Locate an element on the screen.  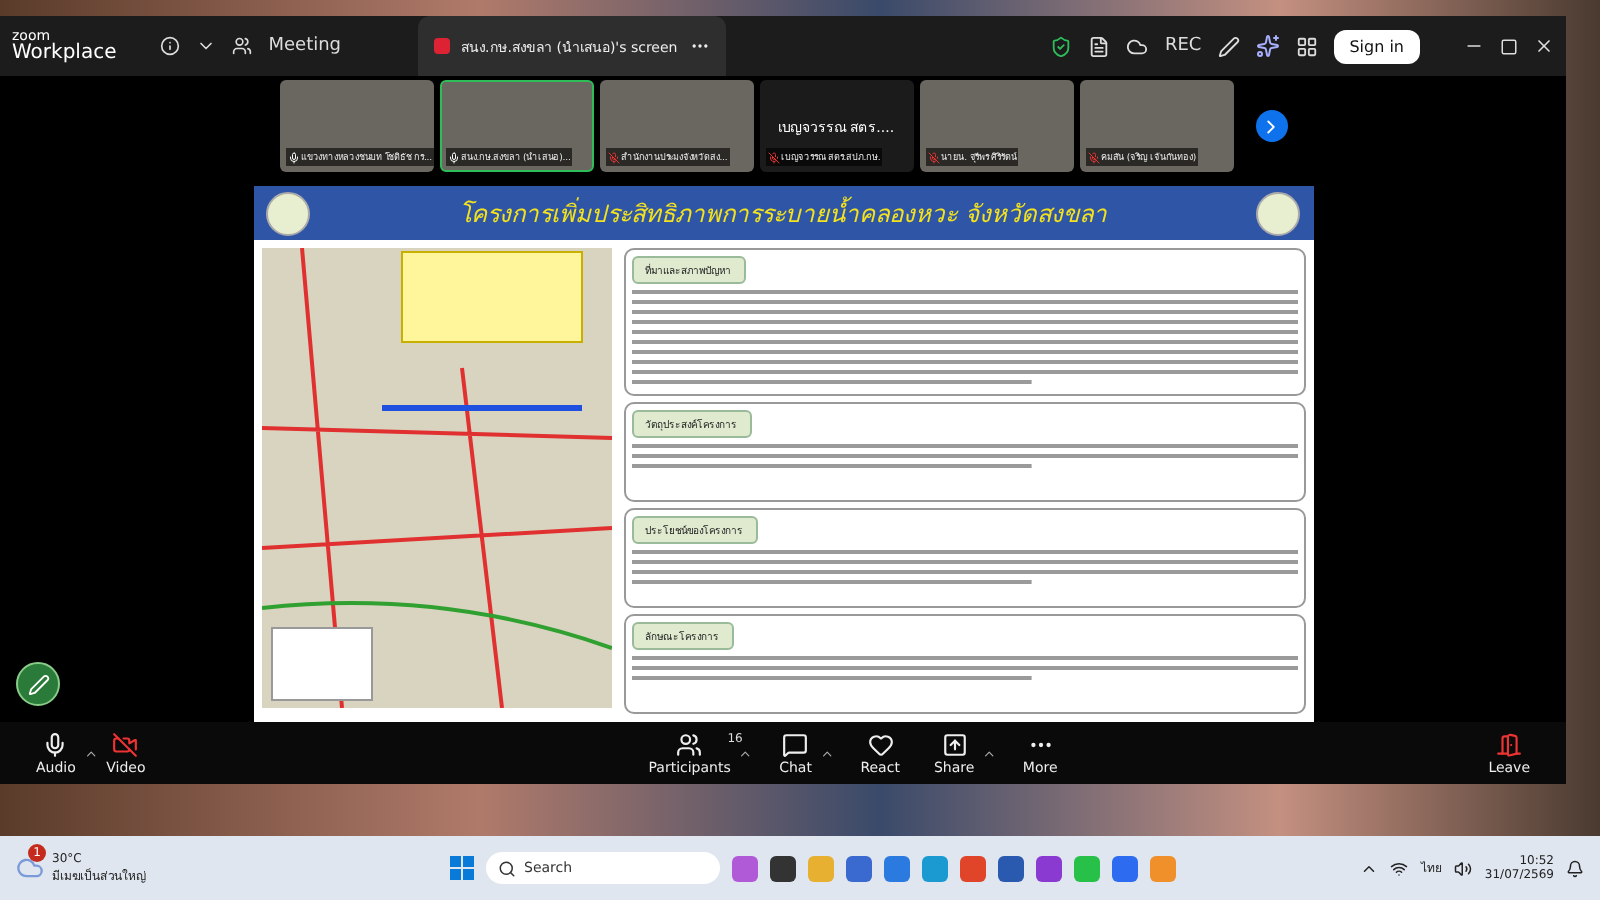
grid-icon is located at coordinates (1306, 46).